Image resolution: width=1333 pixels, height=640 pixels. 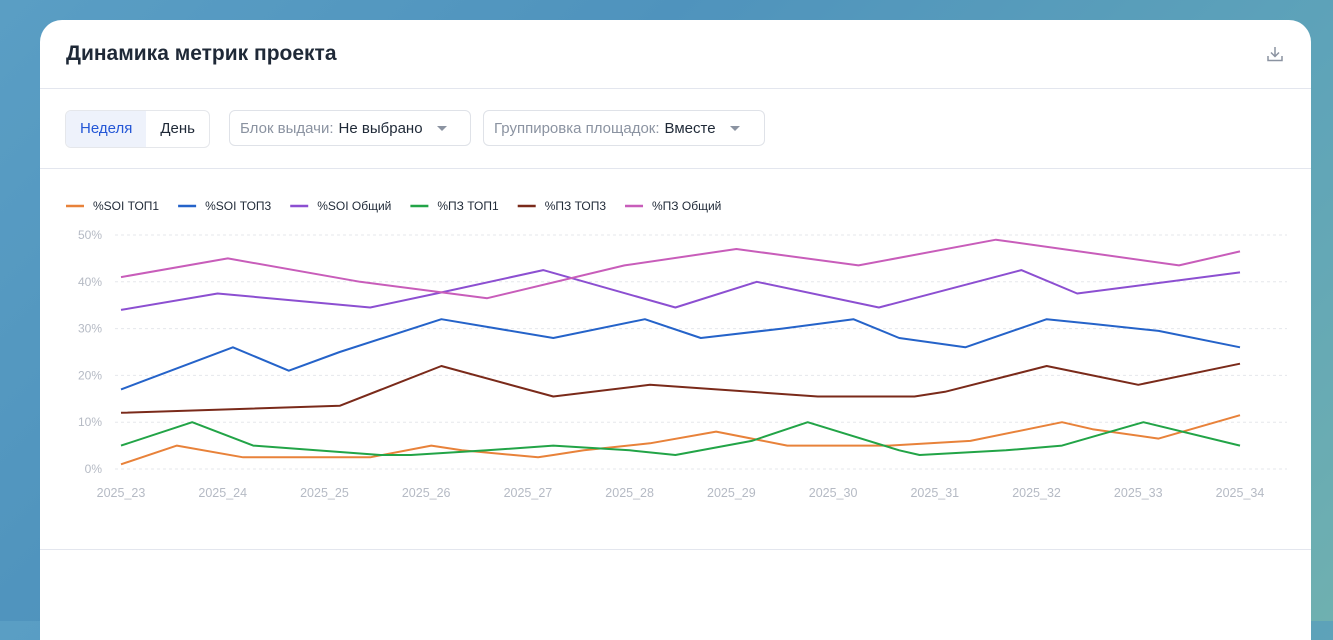 I want to click on y-tick-label: 0%, so click(x=94, y=469).